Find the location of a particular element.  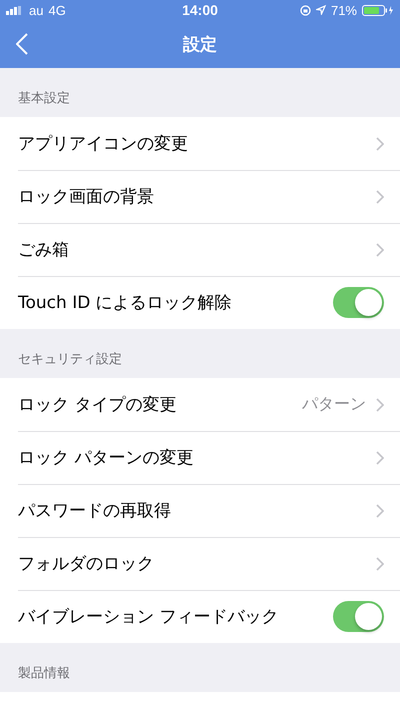

clock-time: 14:00 is located at coordinates (200, 10).